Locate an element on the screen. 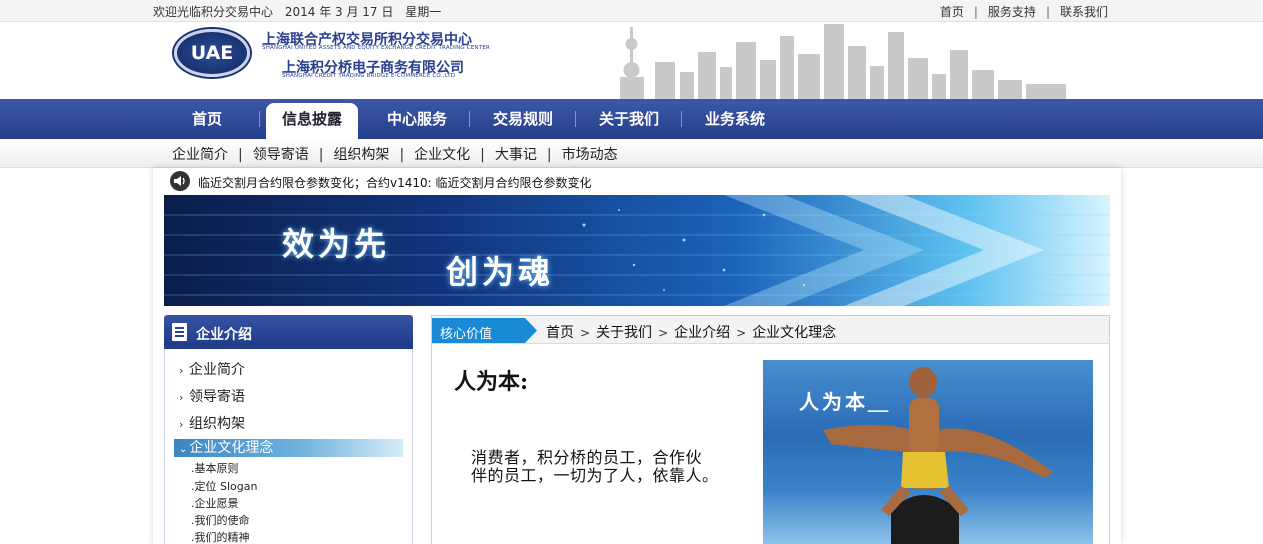 This screenshot has width=1263, height=544. sidebar-subitem-slogan: .定位 Slogan is located at coordinates (224, 486).